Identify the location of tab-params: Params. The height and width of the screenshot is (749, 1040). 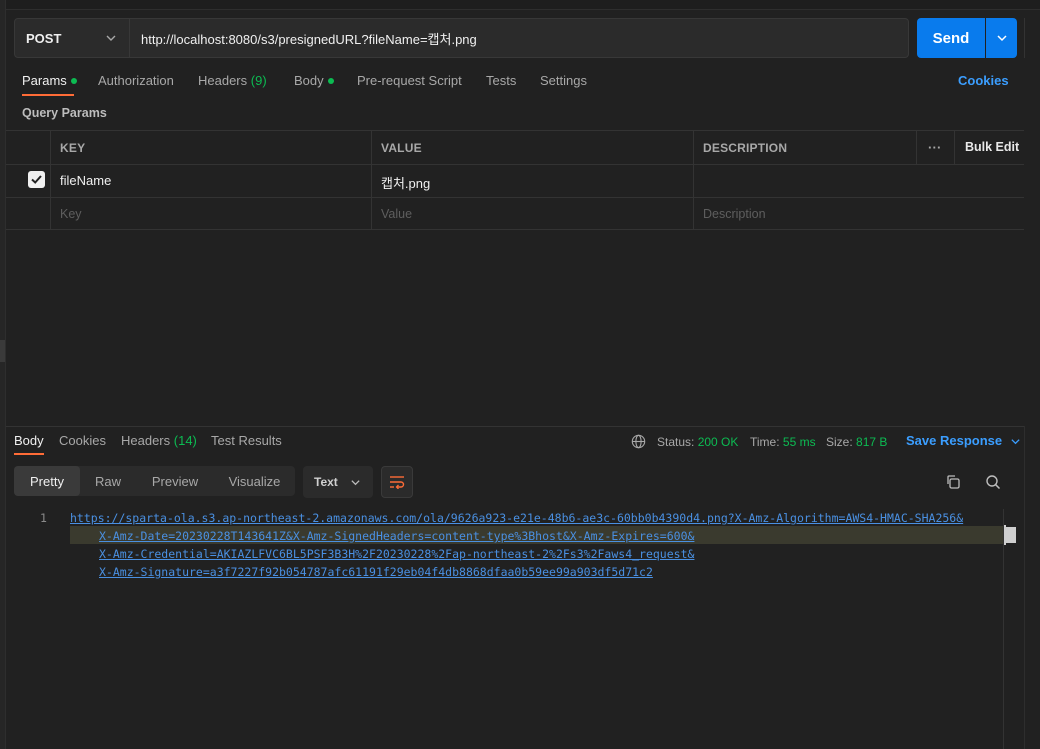
(49, 84).